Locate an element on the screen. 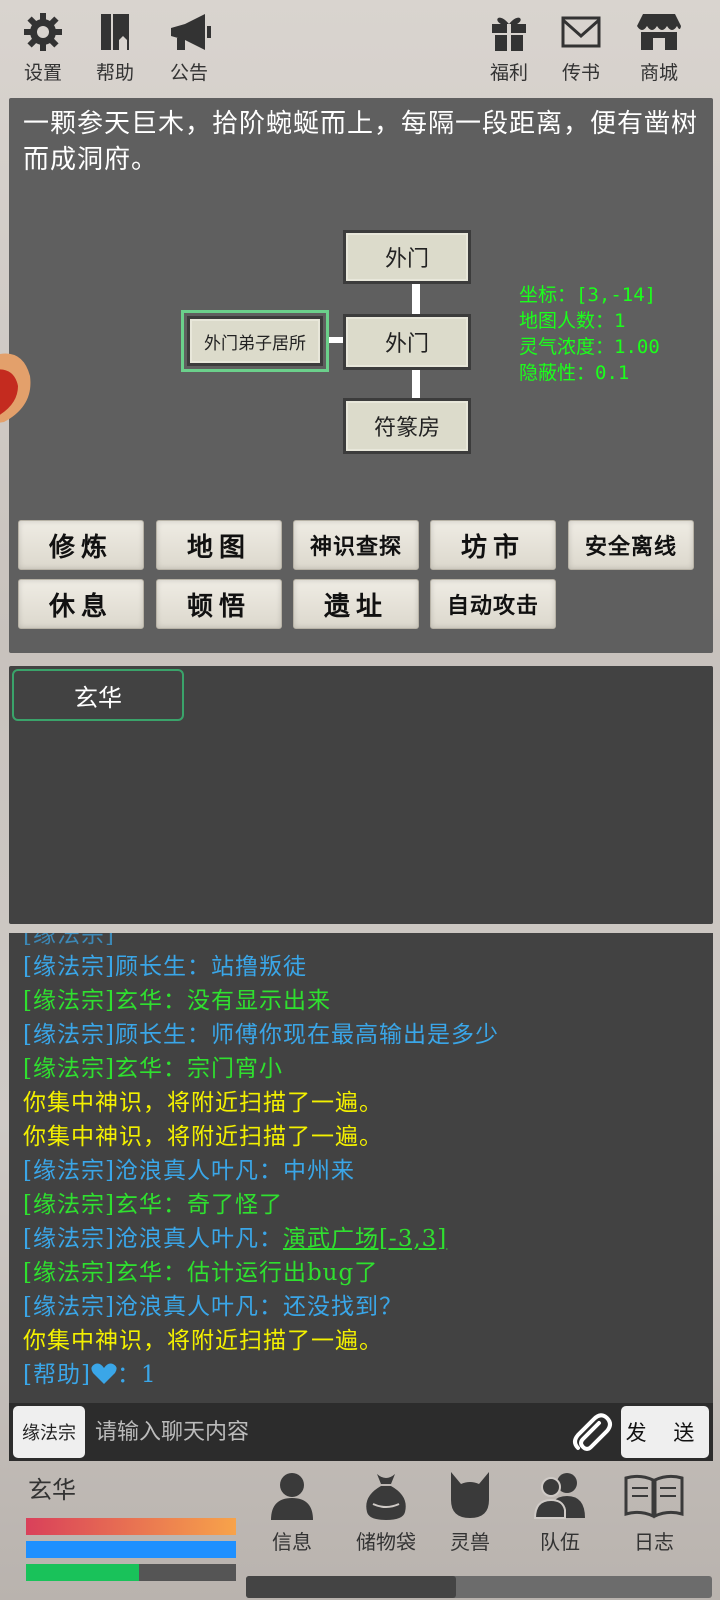 Image resolution: width=720 pixels, height=1600 pixels. spirit-density: 灵气浓度：1.00 is located at coordinates (589, 347).